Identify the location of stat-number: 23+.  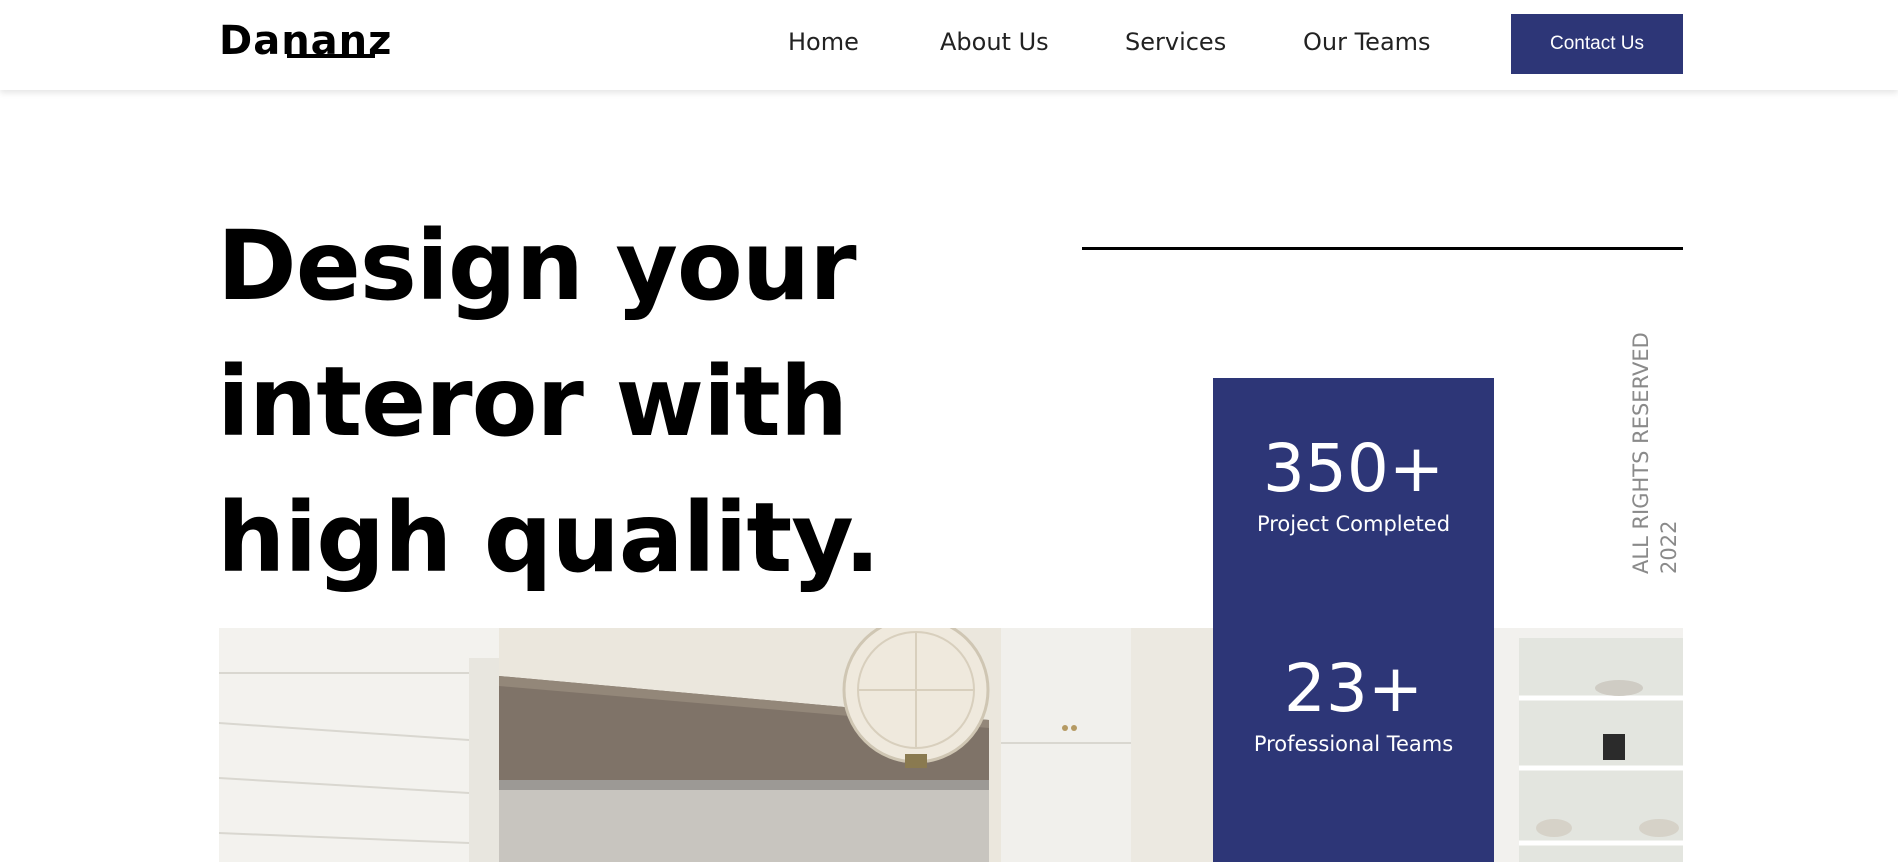
(1353, 688).